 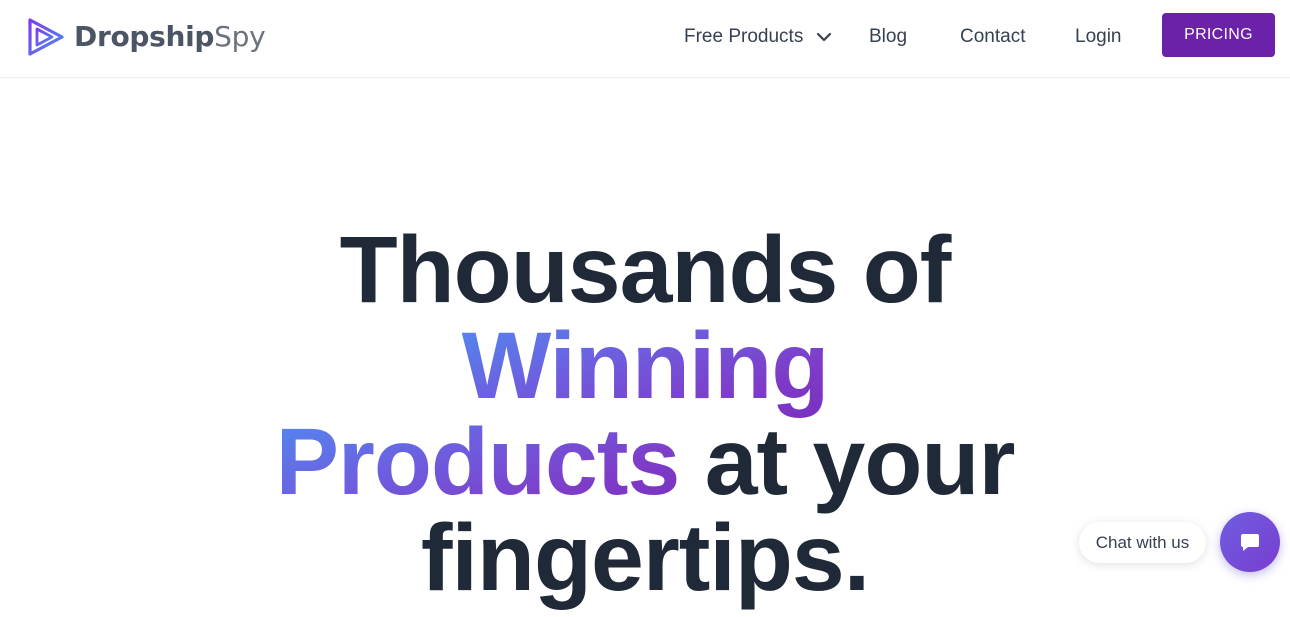 What do you see at coordinates (1142, 542) in the screenshot?
I see `chat-with-us-label: Chat with us` at bounding box center [1142, 542].